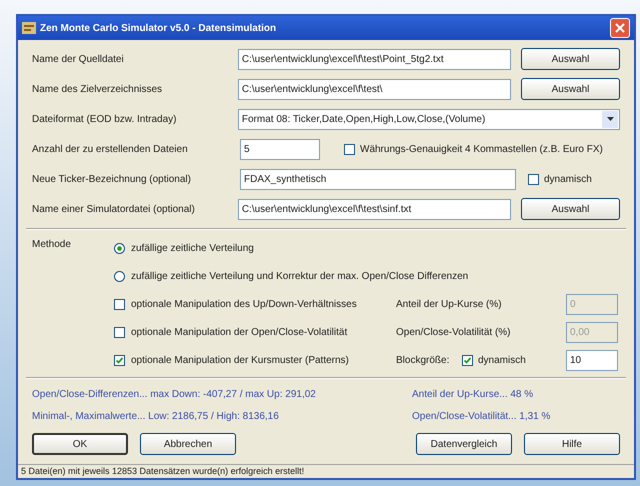 This screenshot has height=486, width=640. Describe the element at coordinates (244, 305) in the screenshot. I see `option-label: optionale Manipulation des Up/Down-Verhältnisses` at that location.